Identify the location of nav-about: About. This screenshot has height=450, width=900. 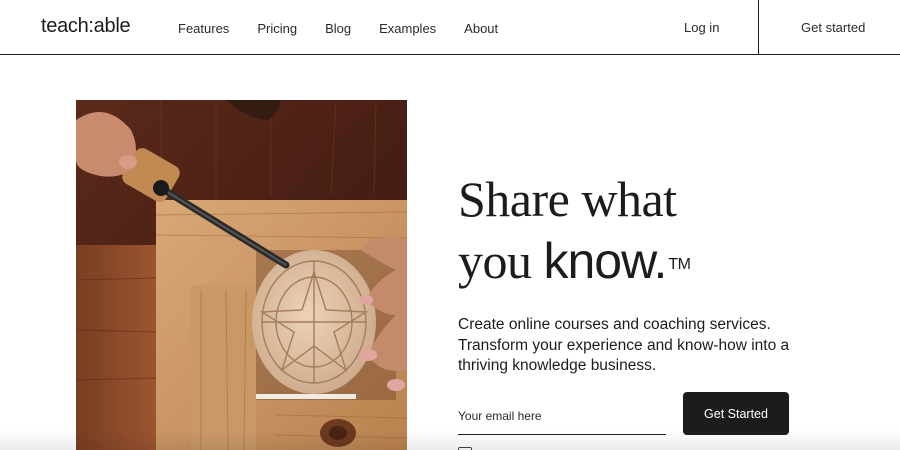
(481, 28).